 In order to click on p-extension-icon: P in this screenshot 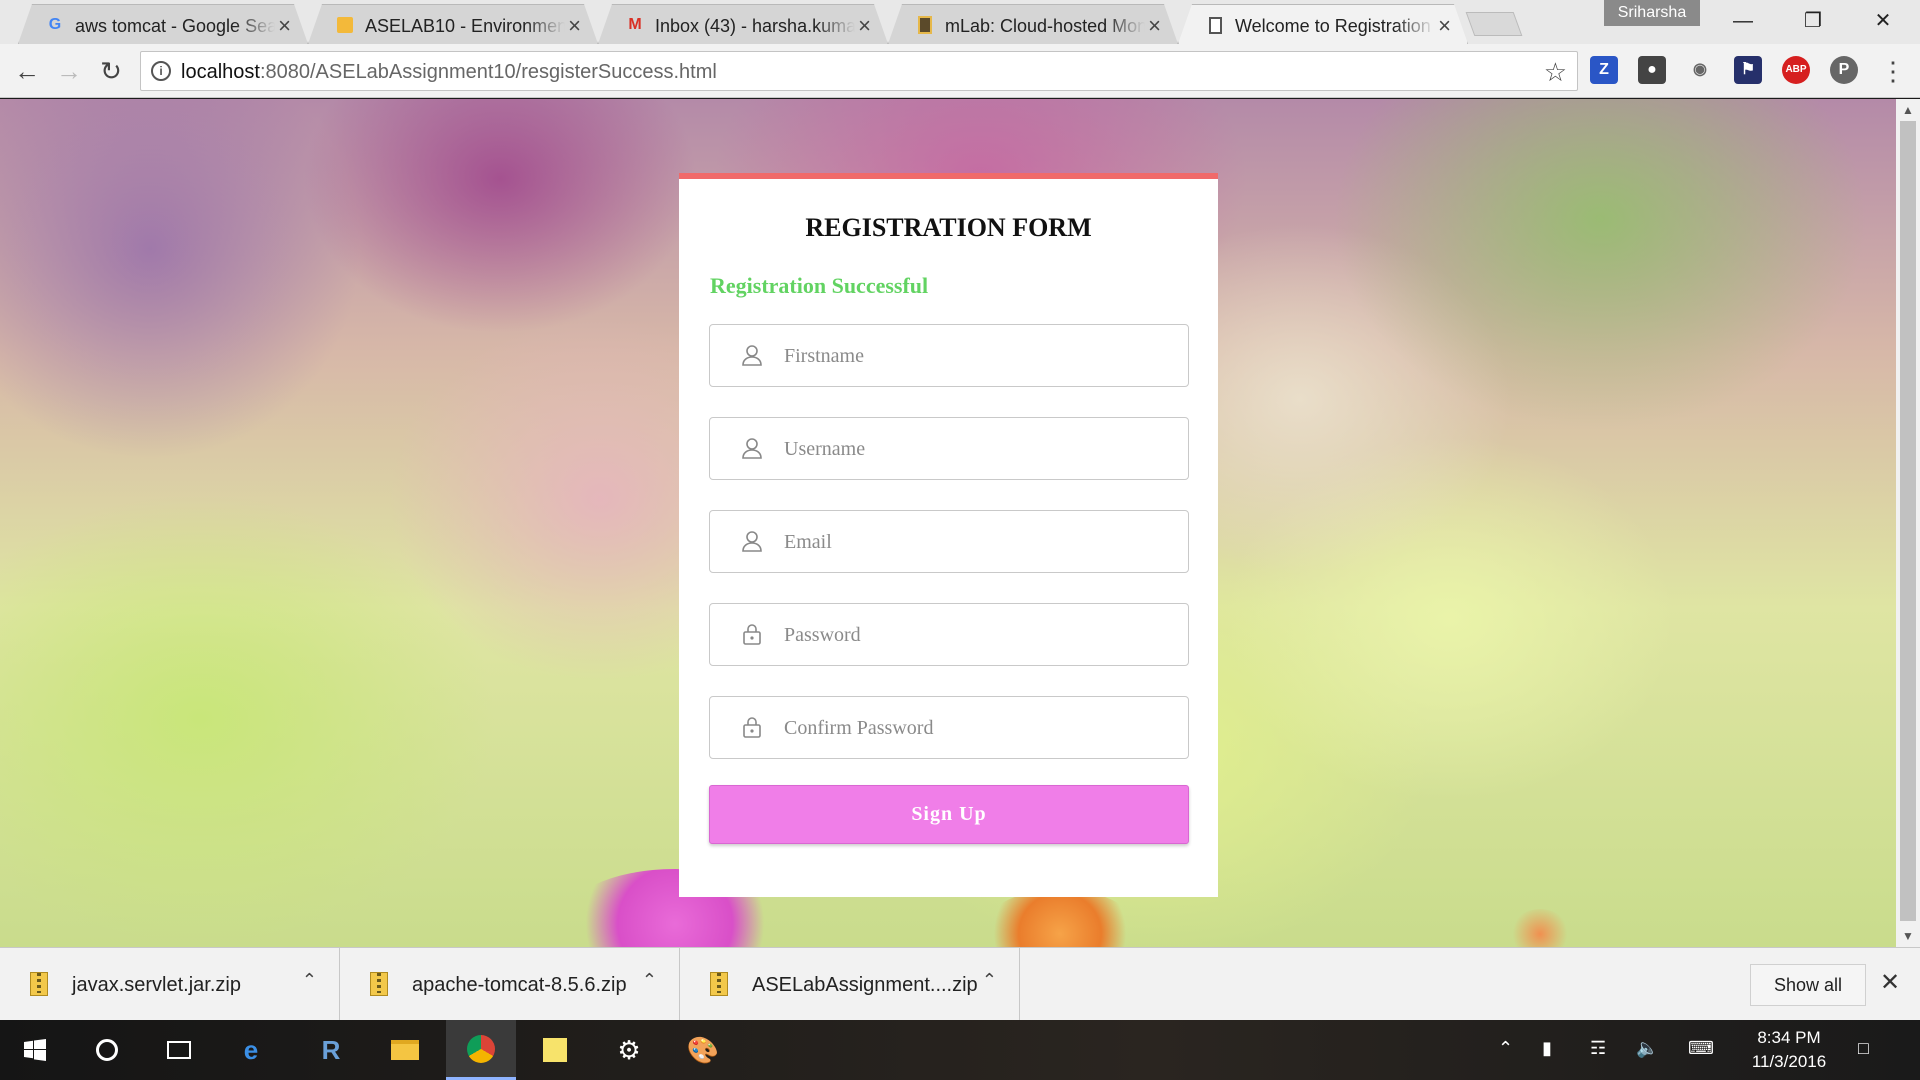, I will do `click(1844, 70)`.